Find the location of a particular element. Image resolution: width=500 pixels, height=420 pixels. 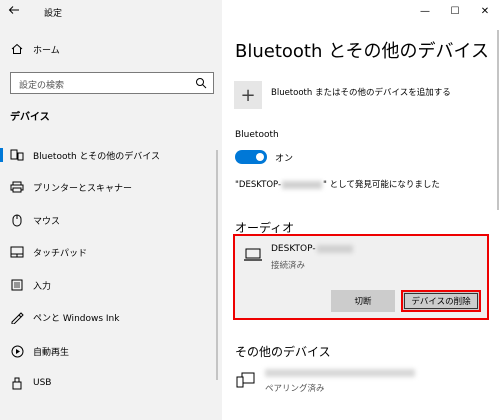

home-icon is located at coordinates (17, 49).